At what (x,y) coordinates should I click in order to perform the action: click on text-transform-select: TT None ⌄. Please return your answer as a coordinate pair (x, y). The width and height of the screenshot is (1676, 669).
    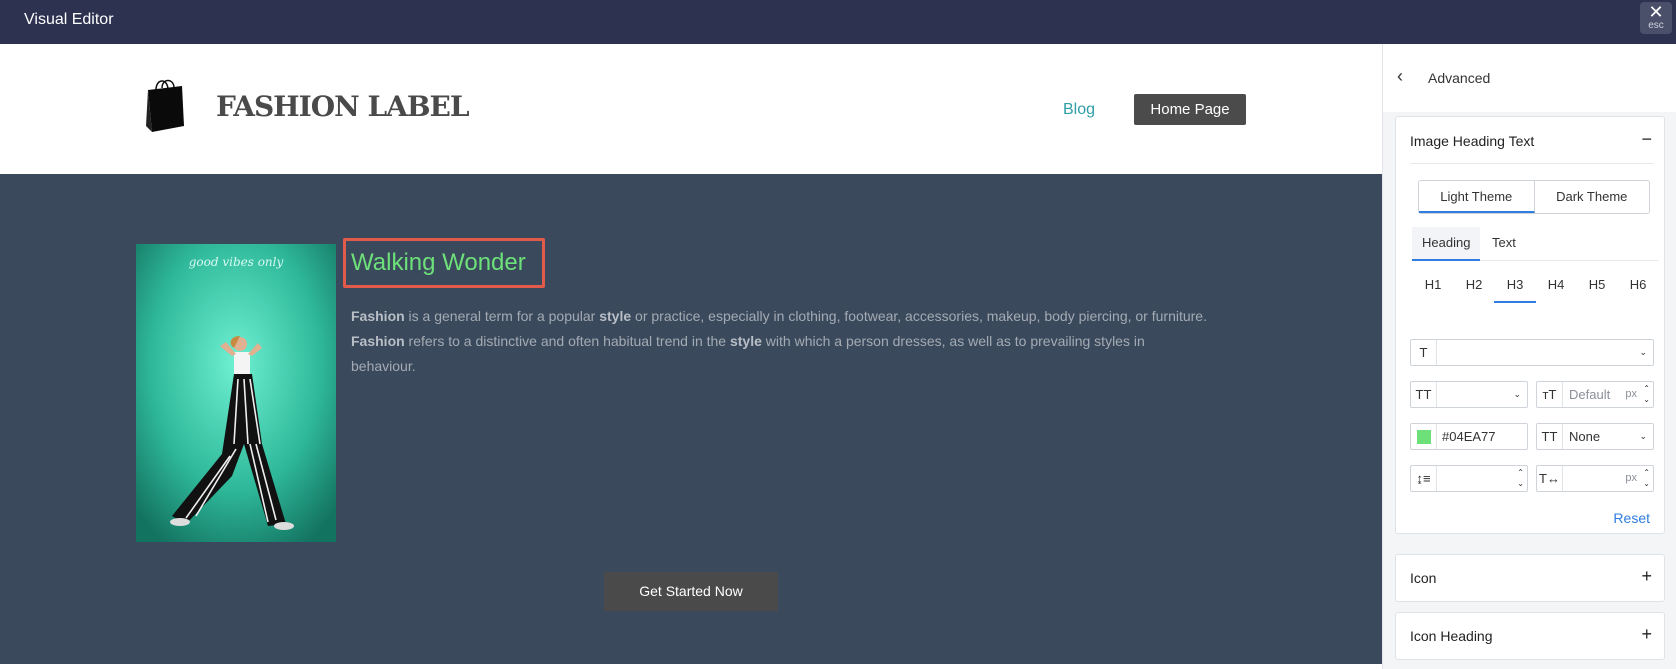
    Looking at the image, I should click on (1595, 436).